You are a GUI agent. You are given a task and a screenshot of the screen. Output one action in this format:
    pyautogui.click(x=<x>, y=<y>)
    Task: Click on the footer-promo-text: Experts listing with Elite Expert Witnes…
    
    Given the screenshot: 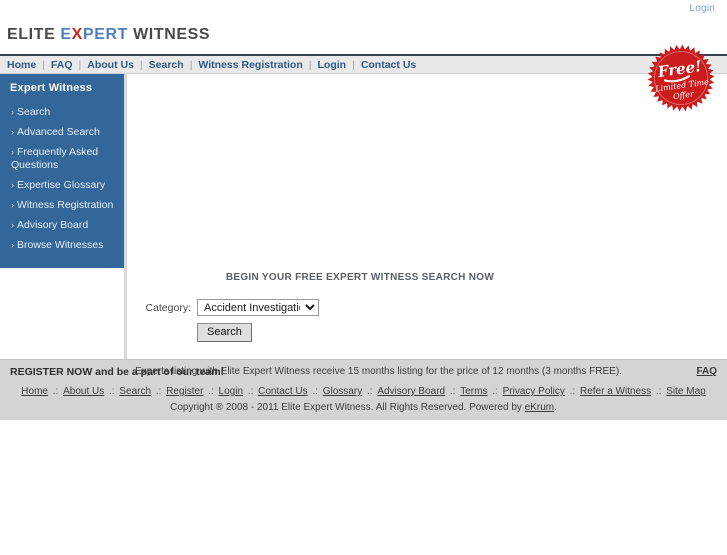 What is the action you would take?
    pyautogui.click(x=378, y=371)
    